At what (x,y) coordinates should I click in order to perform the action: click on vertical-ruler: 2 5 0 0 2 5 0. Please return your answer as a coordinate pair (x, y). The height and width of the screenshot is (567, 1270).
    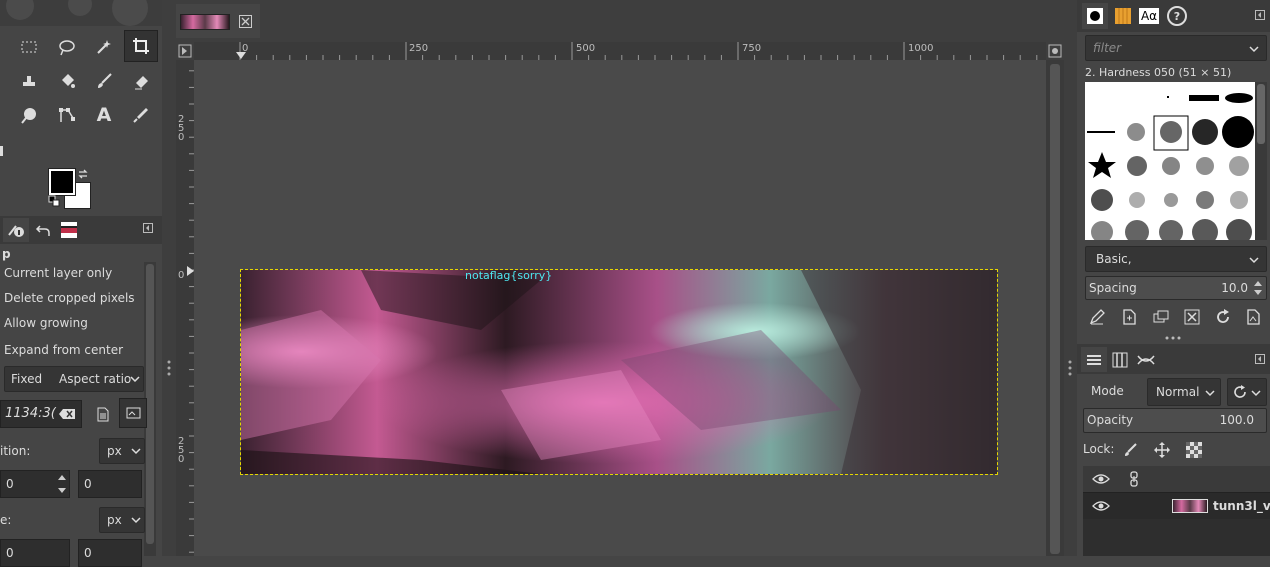
    Looking at the image, I should click on (185, 308).